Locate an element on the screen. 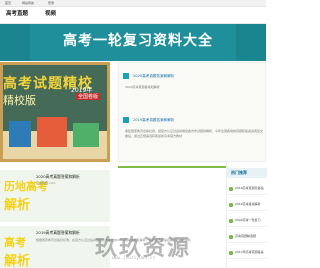 The width and height of the screenshot is (320, 268). sidebar-header: 热门推荐 is located at coordinates (247, 173).